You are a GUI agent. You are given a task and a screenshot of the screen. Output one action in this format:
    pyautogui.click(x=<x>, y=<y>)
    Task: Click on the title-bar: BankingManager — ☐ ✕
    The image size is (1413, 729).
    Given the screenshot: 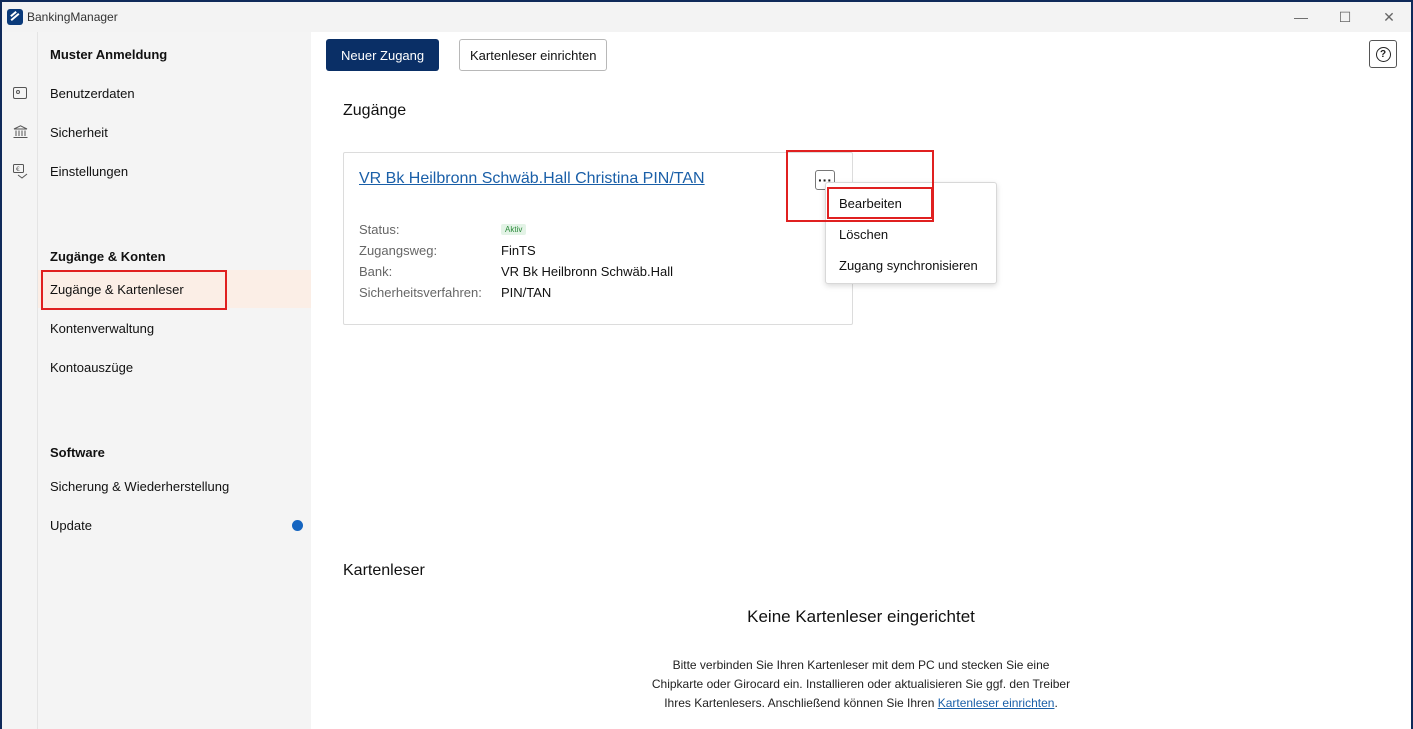 What is the action you would take?
    pyautogui.click(x=706, y=17)
    